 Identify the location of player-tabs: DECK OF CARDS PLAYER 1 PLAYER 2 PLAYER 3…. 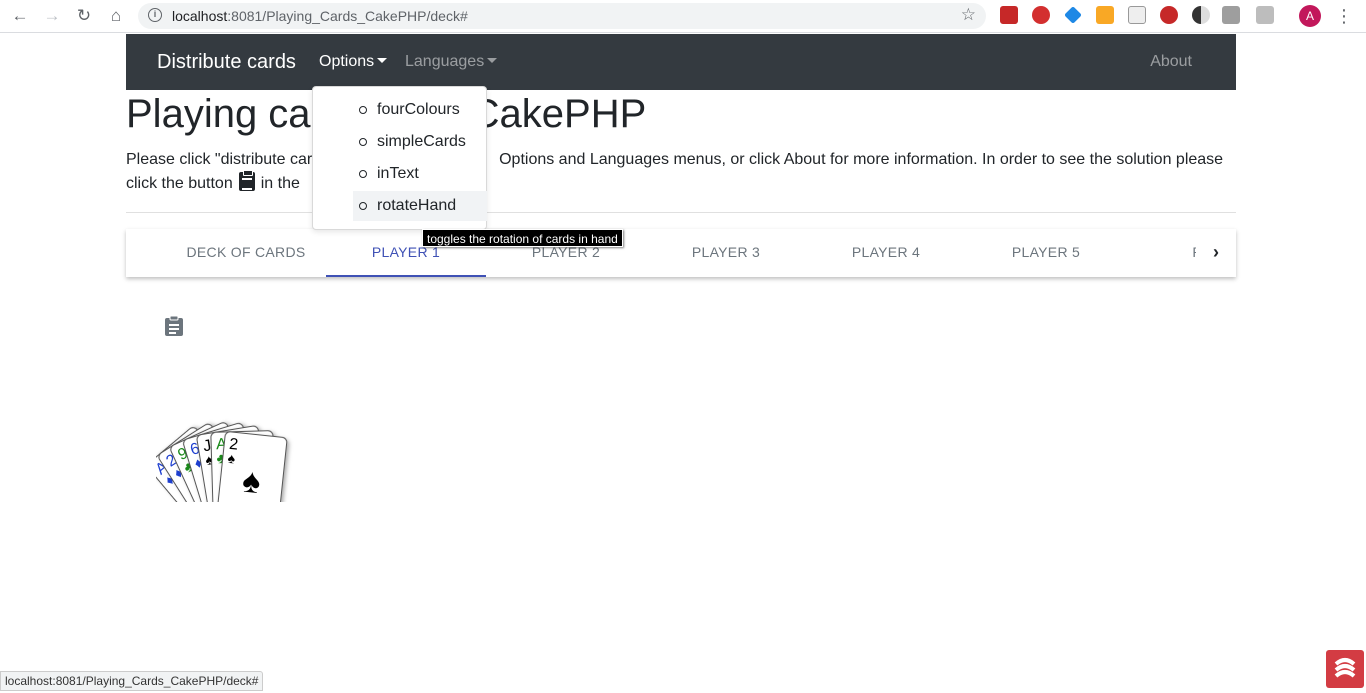
(681, 253).